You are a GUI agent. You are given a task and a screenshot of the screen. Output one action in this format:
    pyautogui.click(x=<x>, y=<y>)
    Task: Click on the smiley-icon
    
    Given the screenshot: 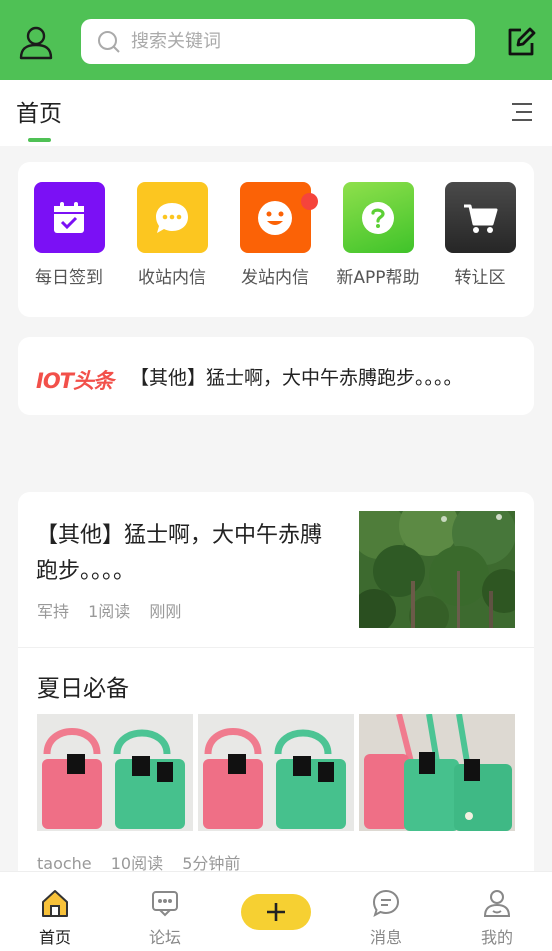 What is the action you would take?
    pyautogui.click(x=278, y=217)
    